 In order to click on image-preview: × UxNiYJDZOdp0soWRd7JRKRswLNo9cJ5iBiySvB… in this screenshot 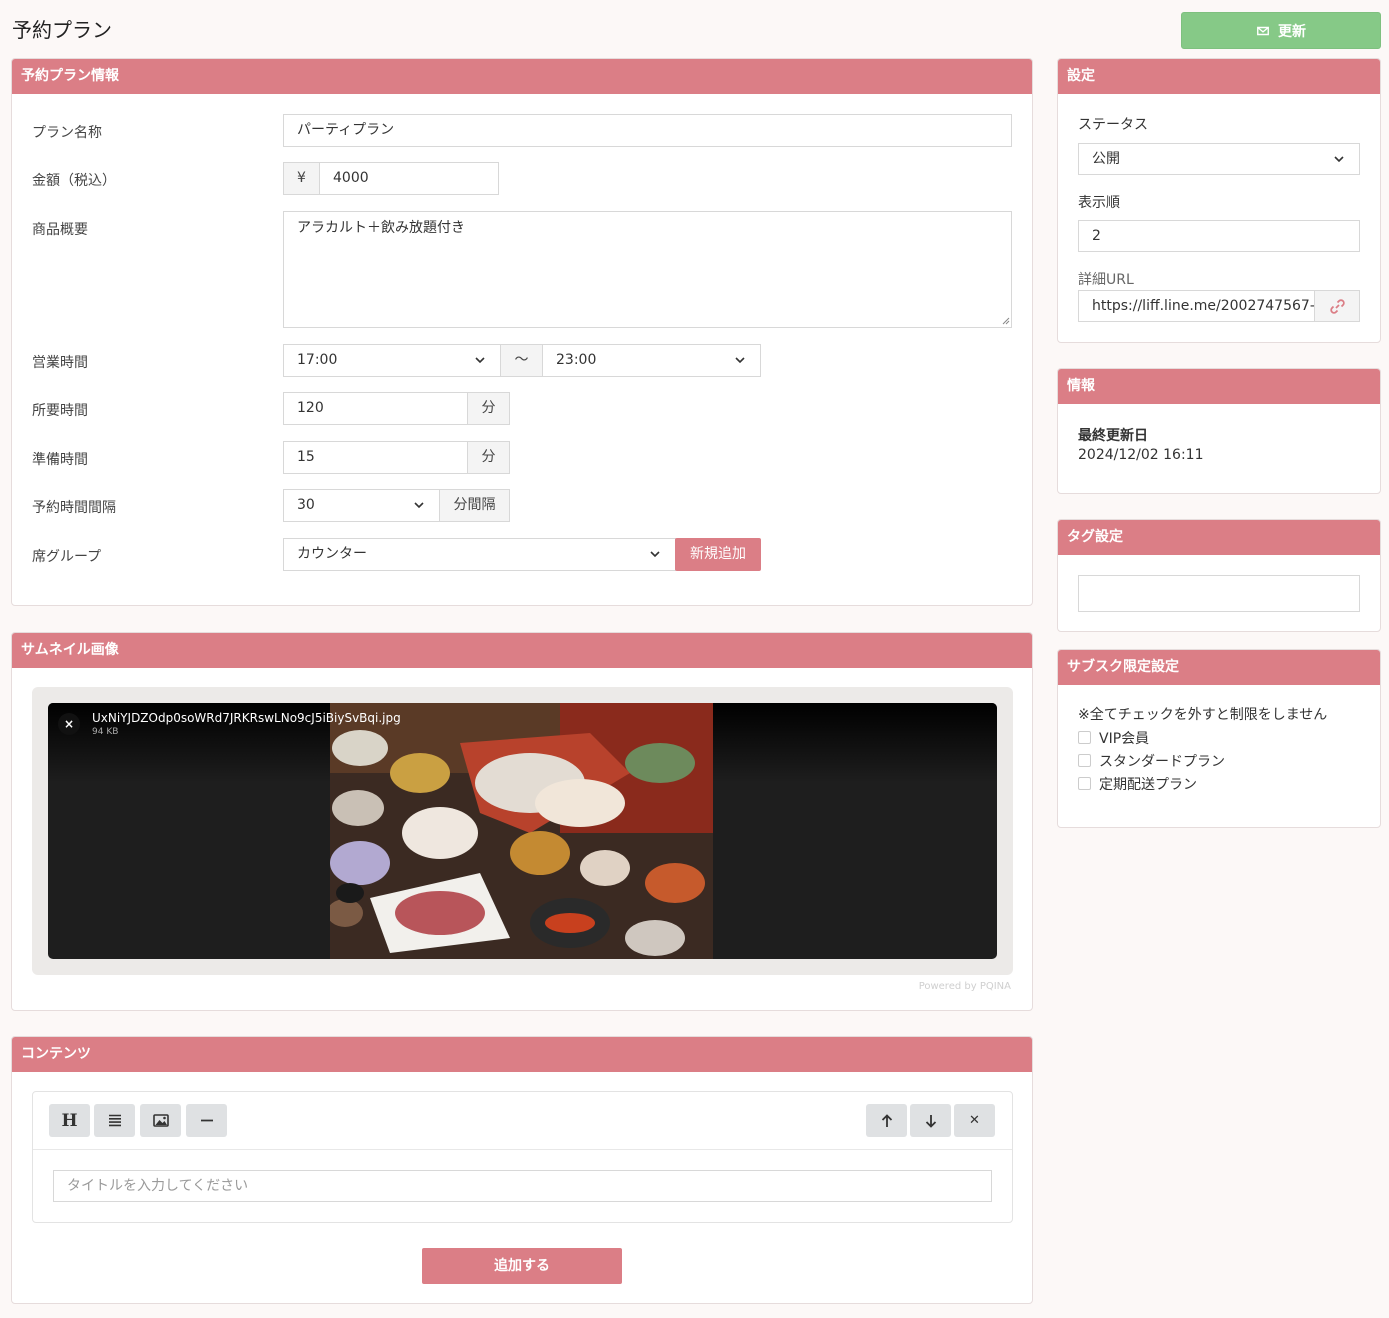, I will do `click(522, 831)`.